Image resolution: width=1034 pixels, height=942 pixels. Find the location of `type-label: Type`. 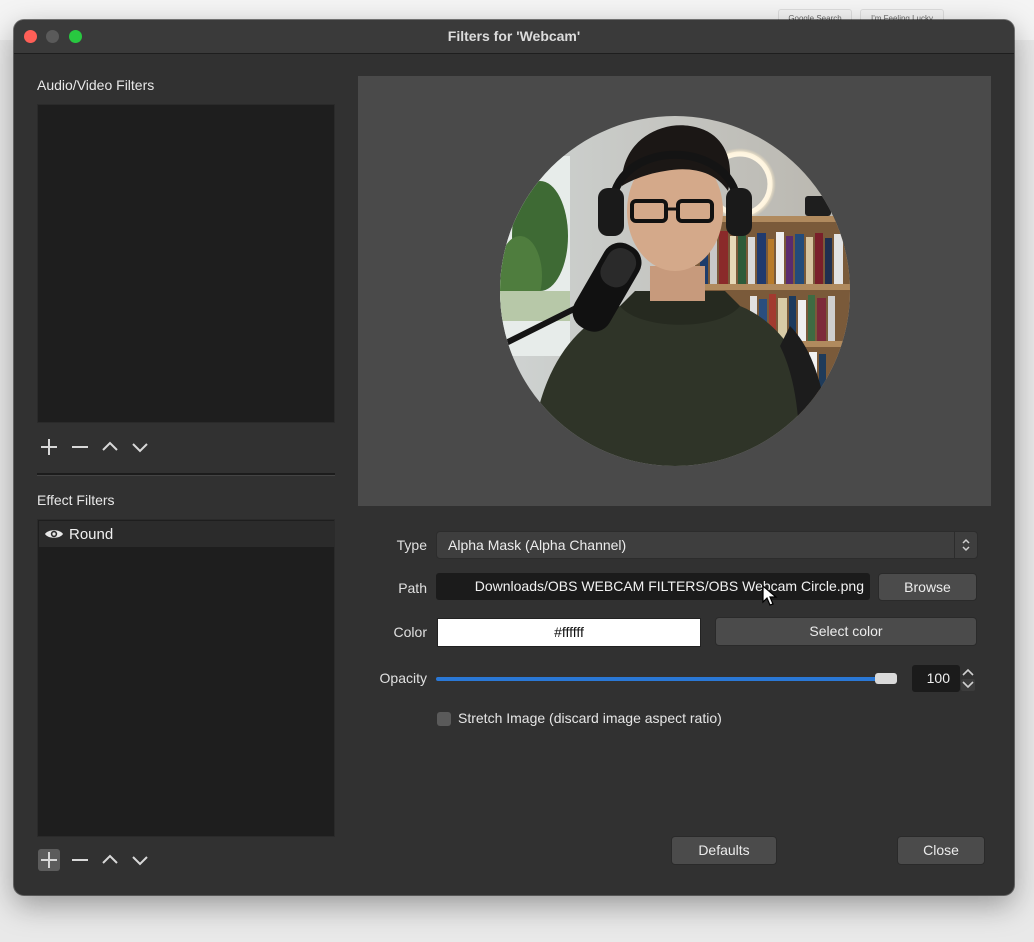

type-label: Type is located at coordinates (411, 545).